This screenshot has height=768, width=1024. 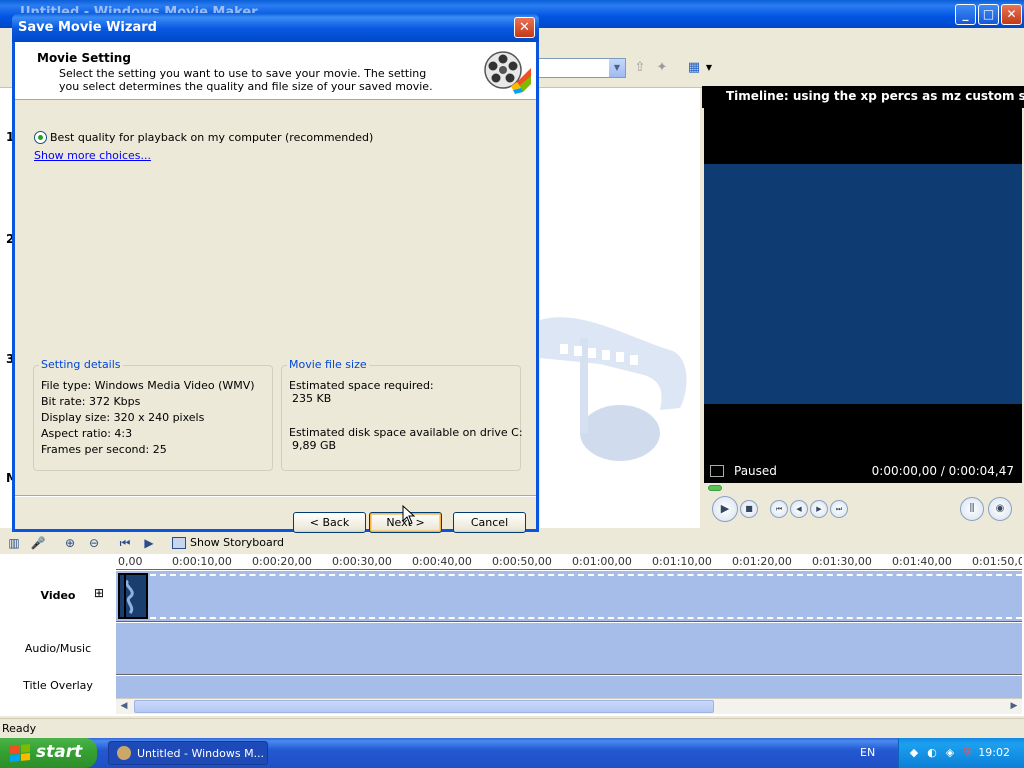 What do you see at coordinates (997, 561) in the screenshot?
I see `ruler-tick: 0:01:50,00` at bounding box center [997, 561].